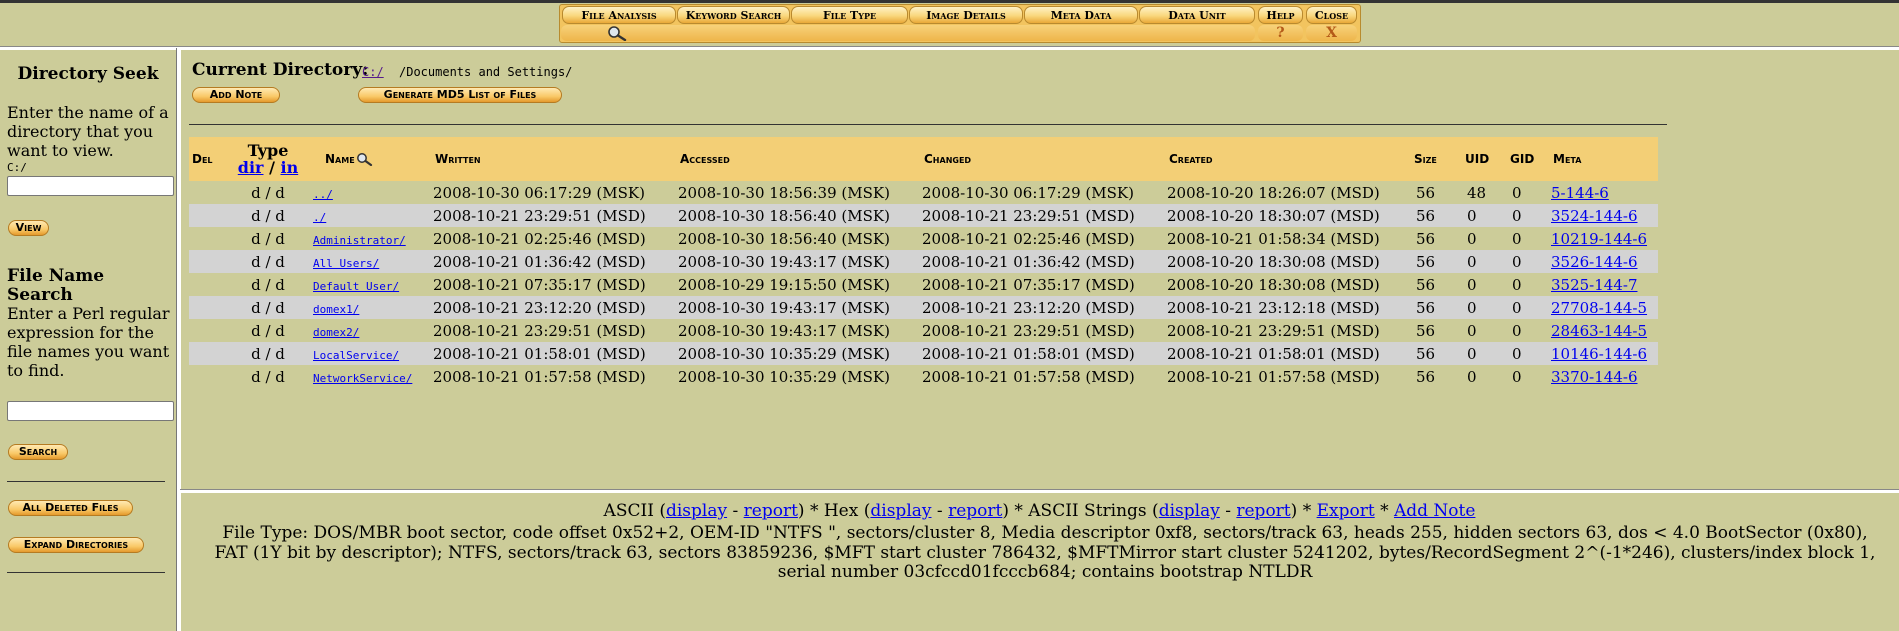 This screenshot has height=631, width=1899. Describe the element at coordinates (90, 411) in the screenshot. I see `file-name-search-input` at that location.